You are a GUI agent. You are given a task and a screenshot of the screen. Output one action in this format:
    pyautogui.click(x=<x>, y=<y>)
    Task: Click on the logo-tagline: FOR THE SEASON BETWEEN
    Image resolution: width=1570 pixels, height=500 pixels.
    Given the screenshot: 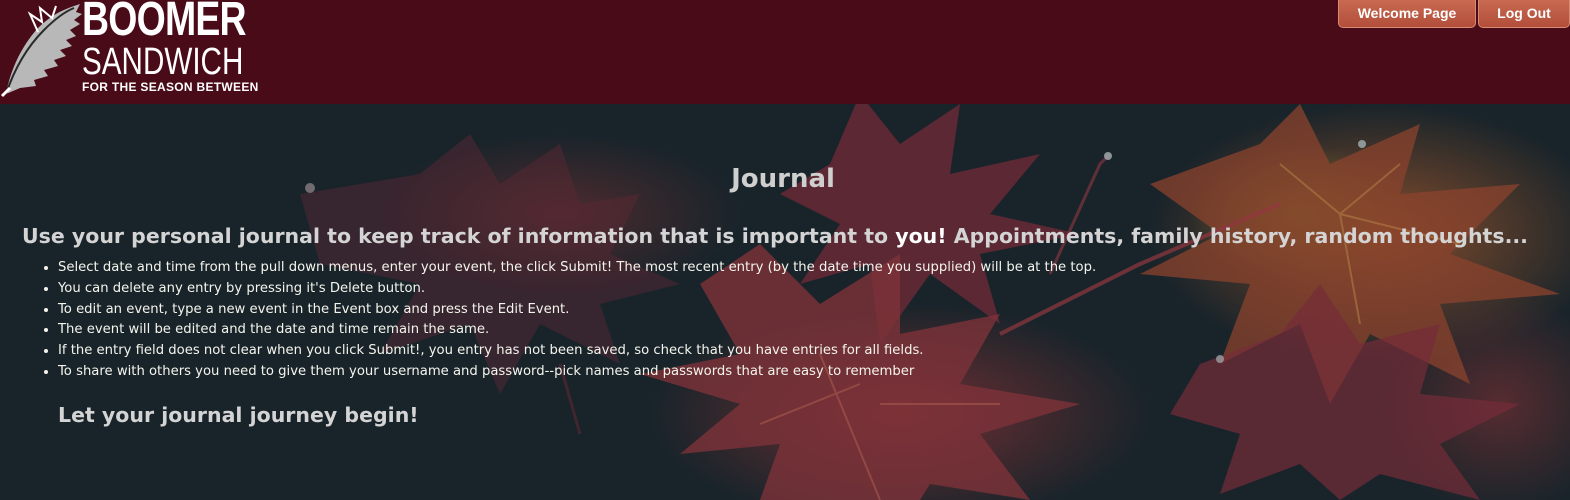 What is the action you would take?
    pyautogui.click(x=170, y=87)
    